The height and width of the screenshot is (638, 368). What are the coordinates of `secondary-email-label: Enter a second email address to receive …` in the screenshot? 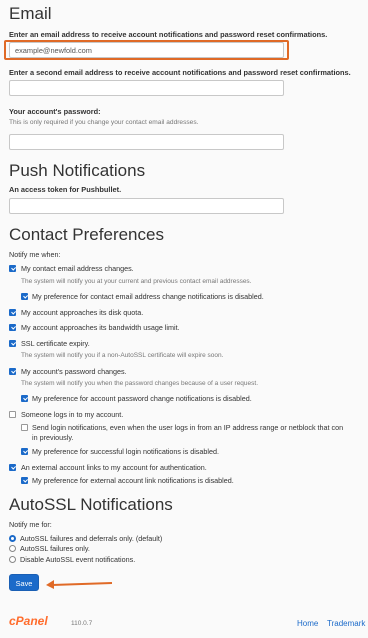 It's located at (180, 72).